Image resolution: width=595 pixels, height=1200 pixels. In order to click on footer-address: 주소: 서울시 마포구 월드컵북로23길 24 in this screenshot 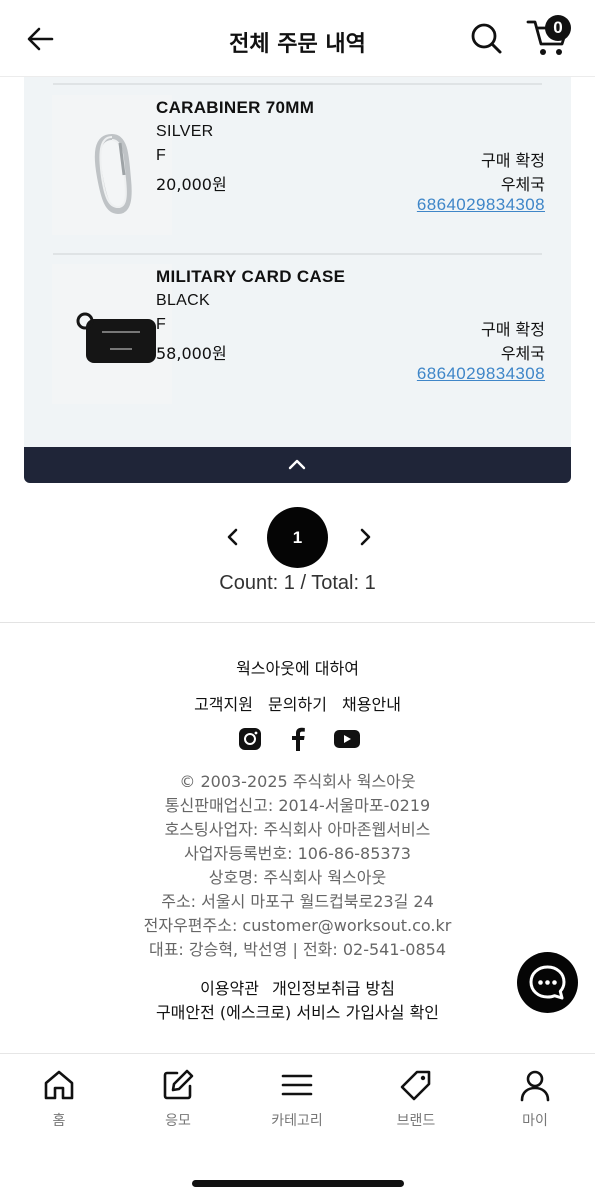, I will do `click(297, 901)`.